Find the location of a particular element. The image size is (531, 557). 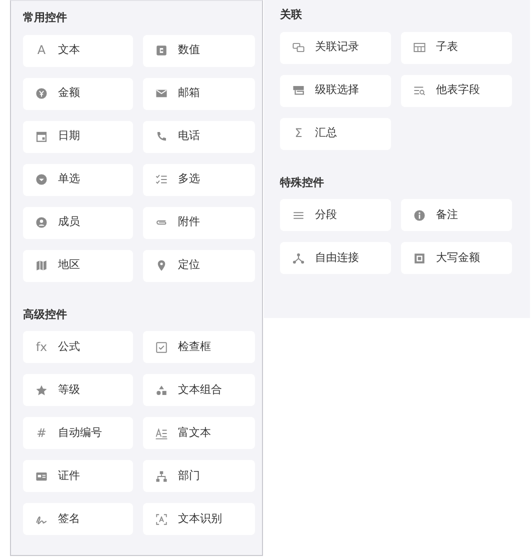

field-type-button: Σ 汇总 is located at coordinates (335, 134).